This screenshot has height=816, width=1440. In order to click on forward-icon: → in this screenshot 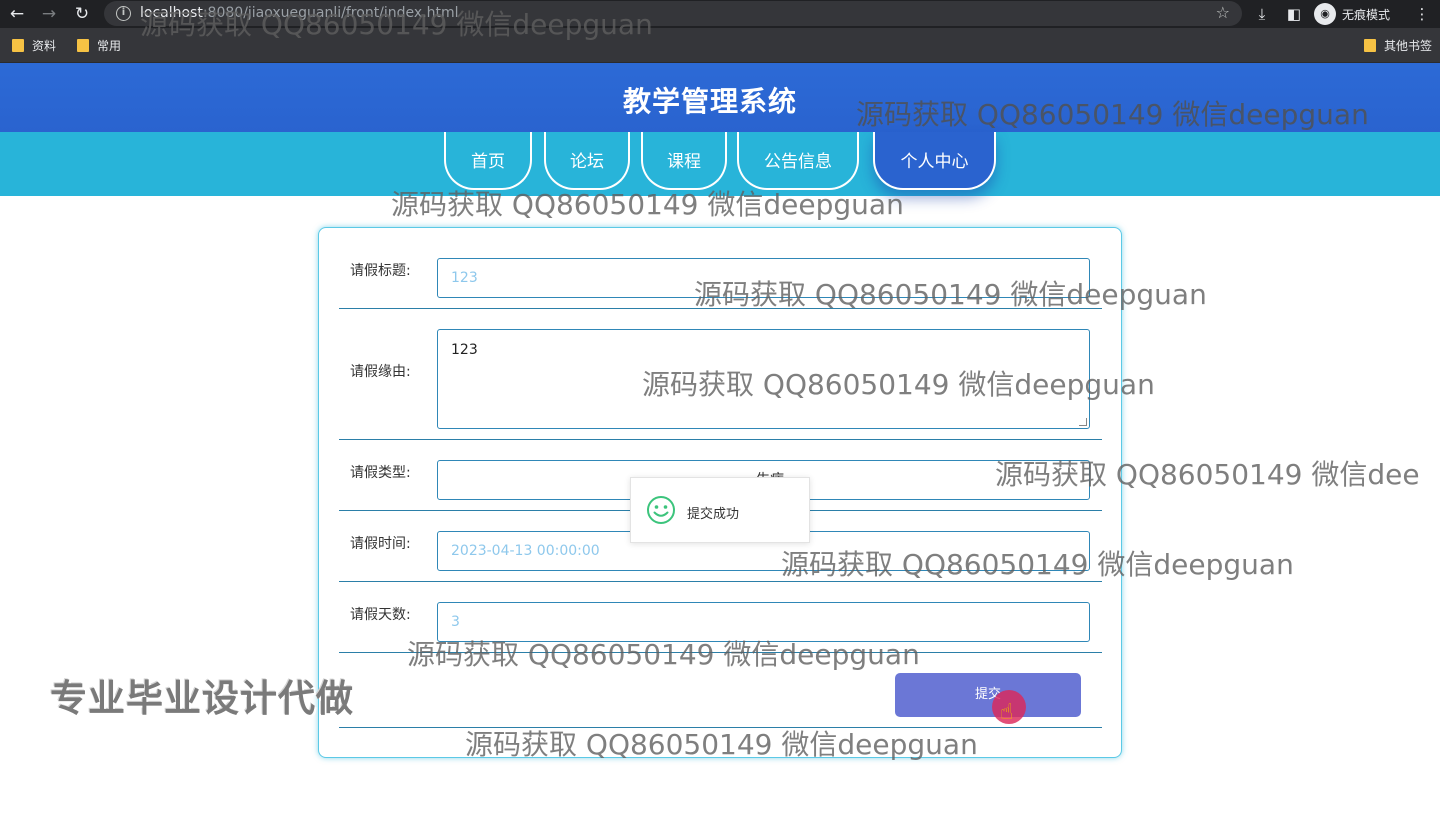, I will do `click(49, 14)`.